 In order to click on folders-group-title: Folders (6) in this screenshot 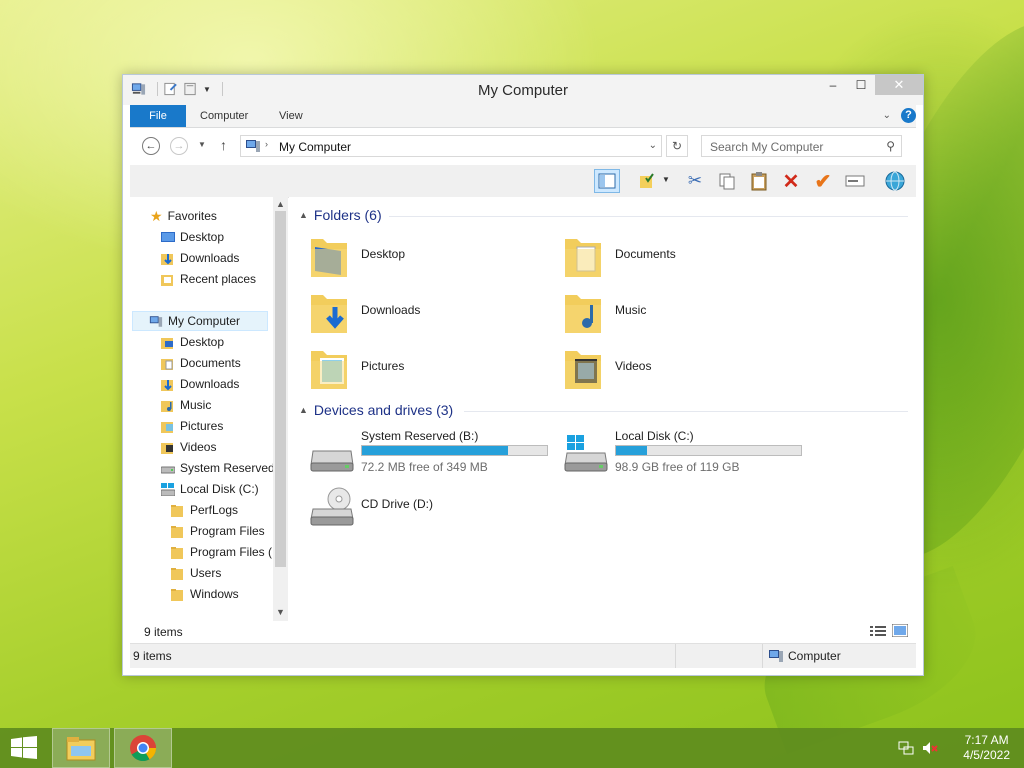, I will do `click(347, 215)`.